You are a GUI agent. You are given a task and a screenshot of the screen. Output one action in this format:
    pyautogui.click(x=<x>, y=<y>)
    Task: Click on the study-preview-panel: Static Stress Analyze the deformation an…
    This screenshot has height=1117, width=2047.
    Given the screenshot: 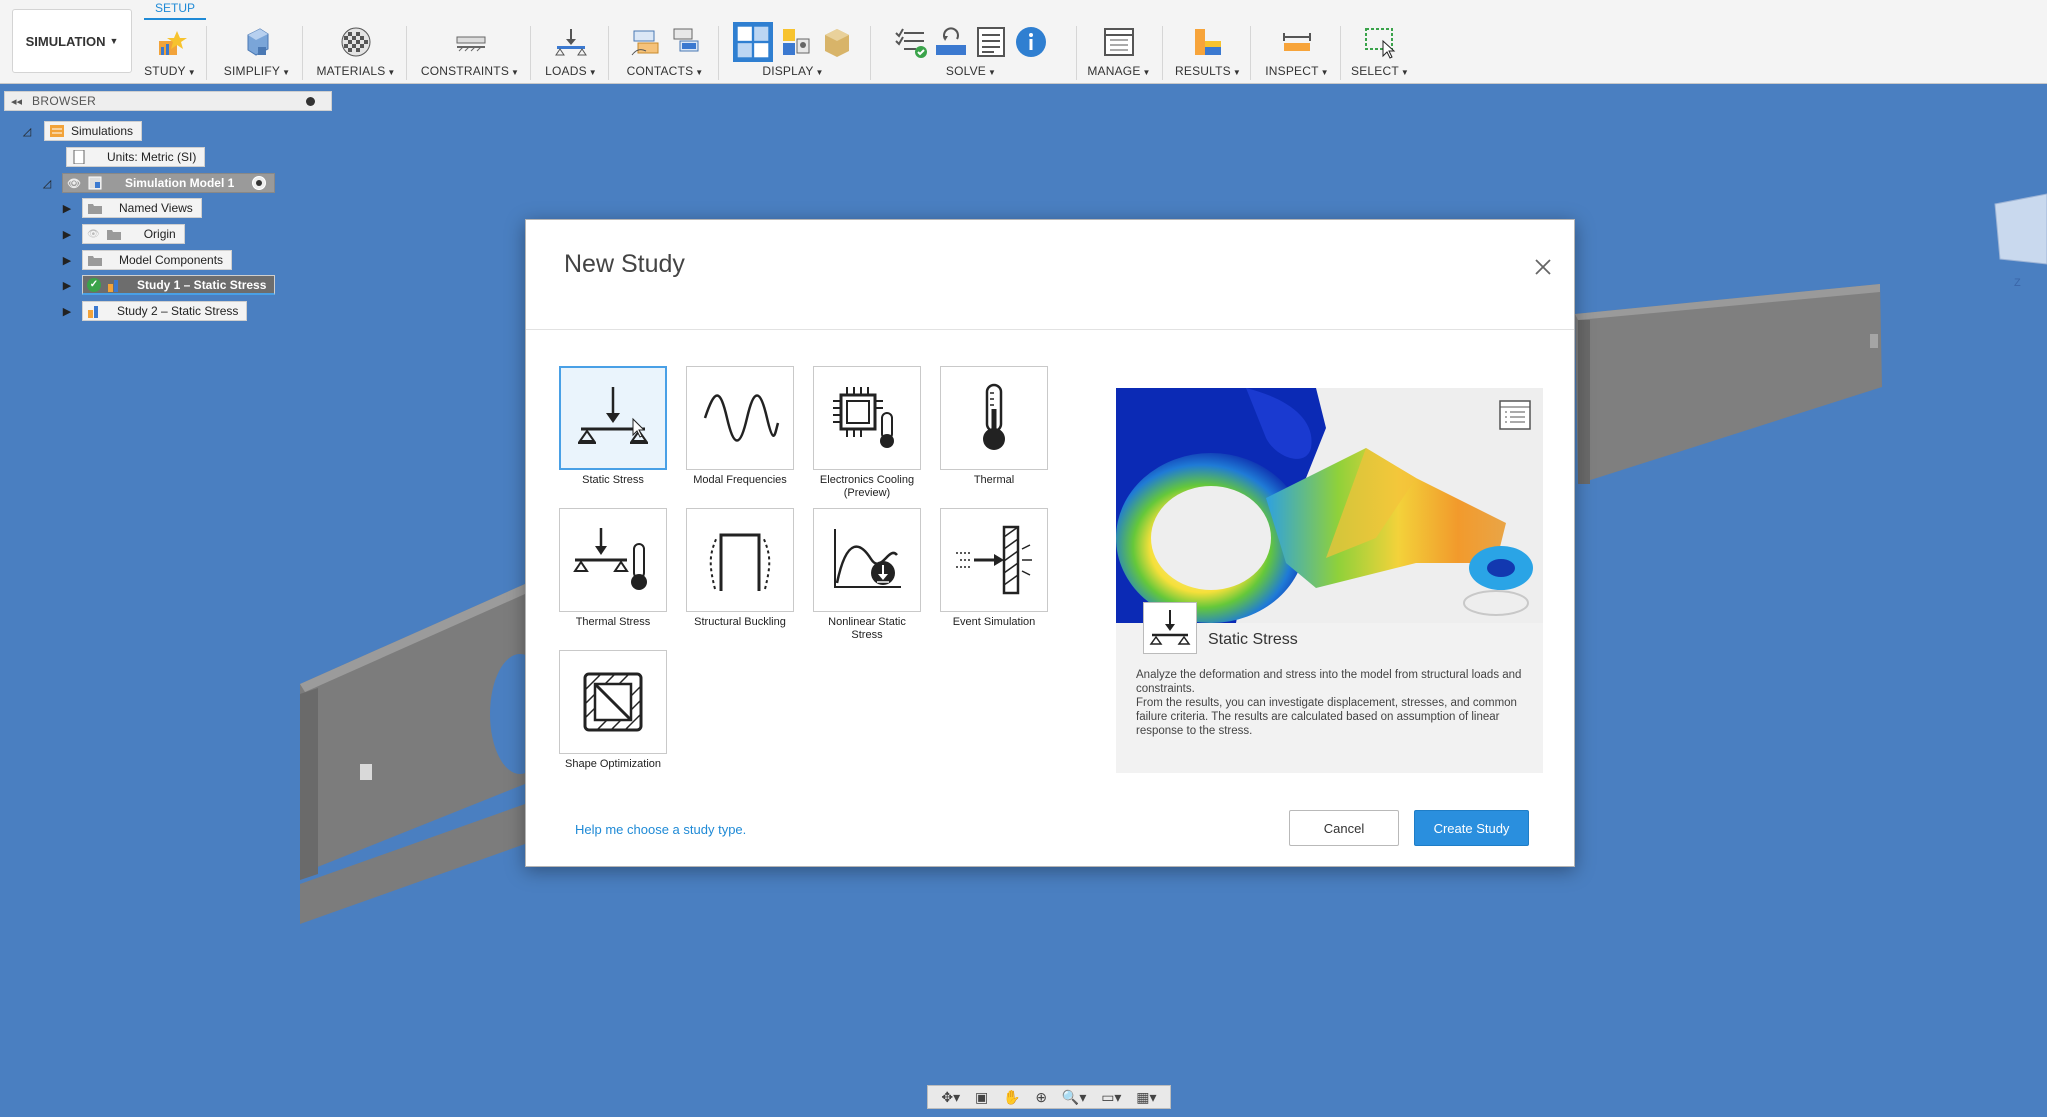 What is the action you would take?
    pyautogui.click(x=1329, y=580)
    